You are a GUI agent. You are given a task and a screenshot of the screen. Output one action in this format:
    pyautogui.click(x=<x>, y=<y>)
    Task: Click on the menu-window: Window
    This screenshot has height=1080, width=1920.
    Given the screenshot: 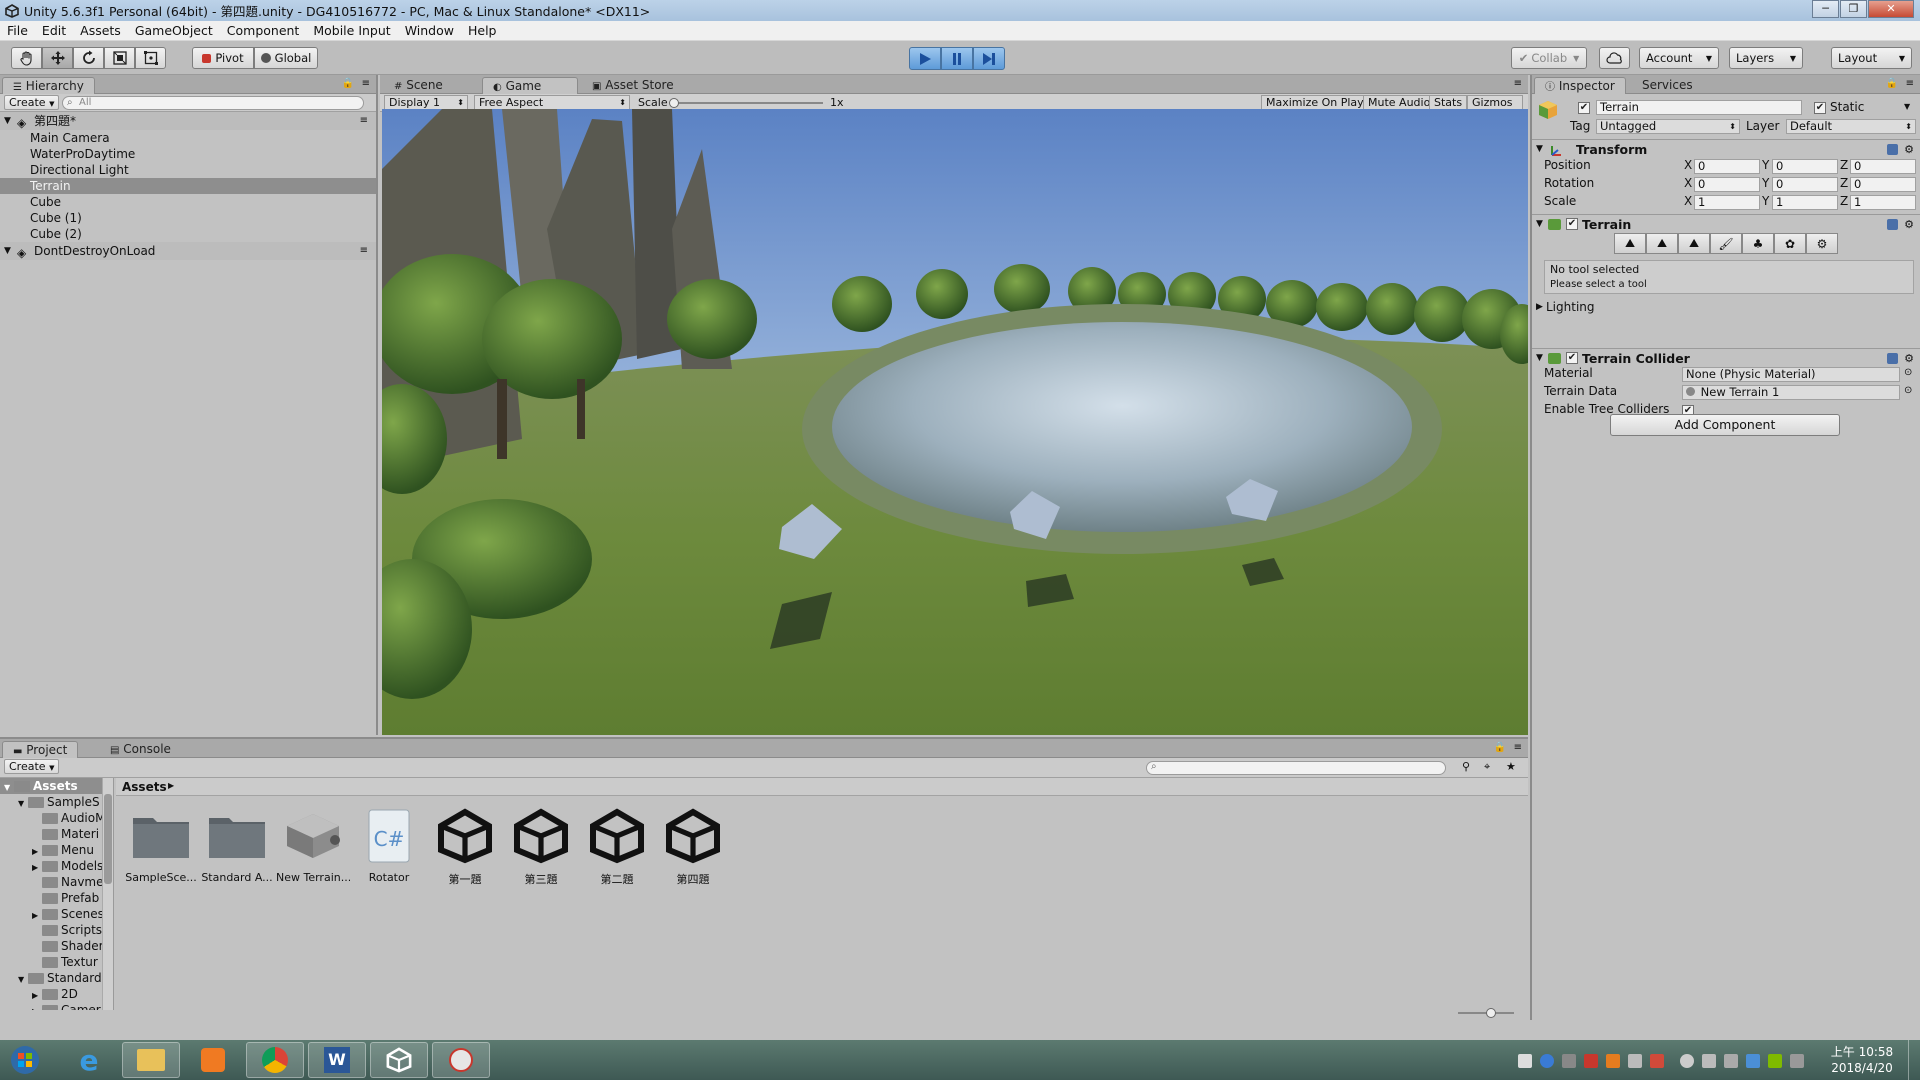 What is the action you would take?
    pyautogui.click(x=429, y=30)
    